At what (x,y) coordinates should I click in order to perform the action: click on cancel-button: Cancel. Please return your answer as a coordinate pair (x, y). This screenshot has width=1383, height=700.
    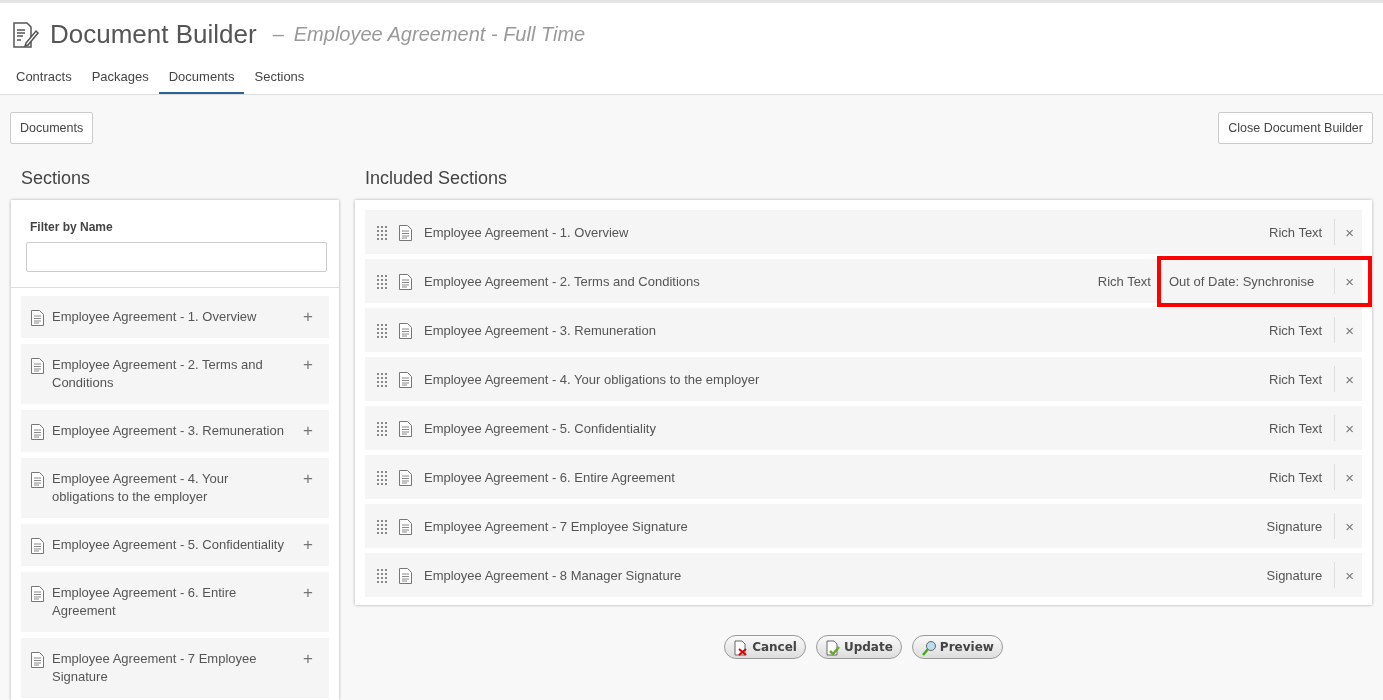
    Looking at the image, I should click on (765, 647).